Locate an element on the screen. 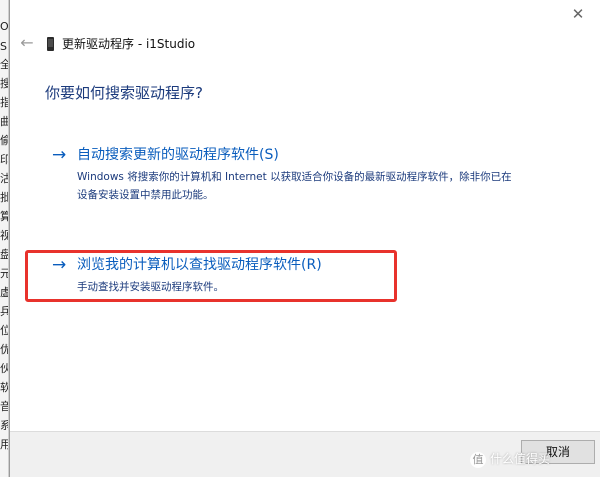 The width and height of the screenshot is (600, 477). background-char: 元 is located at coordinates (4, 274).